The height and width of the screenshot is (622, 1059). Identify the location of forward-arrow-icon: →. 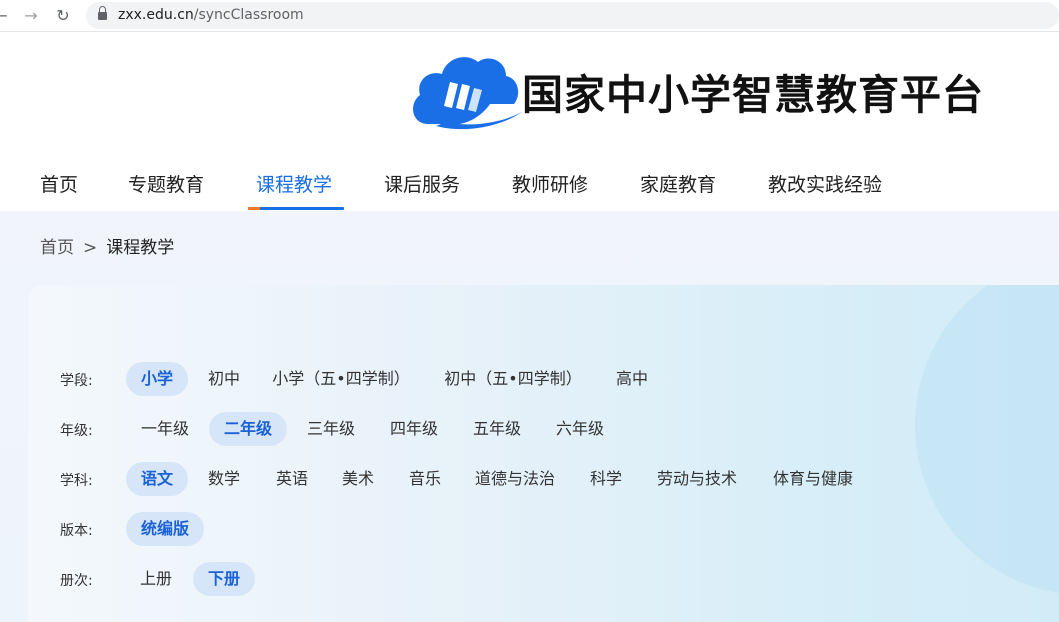
(31, 16).